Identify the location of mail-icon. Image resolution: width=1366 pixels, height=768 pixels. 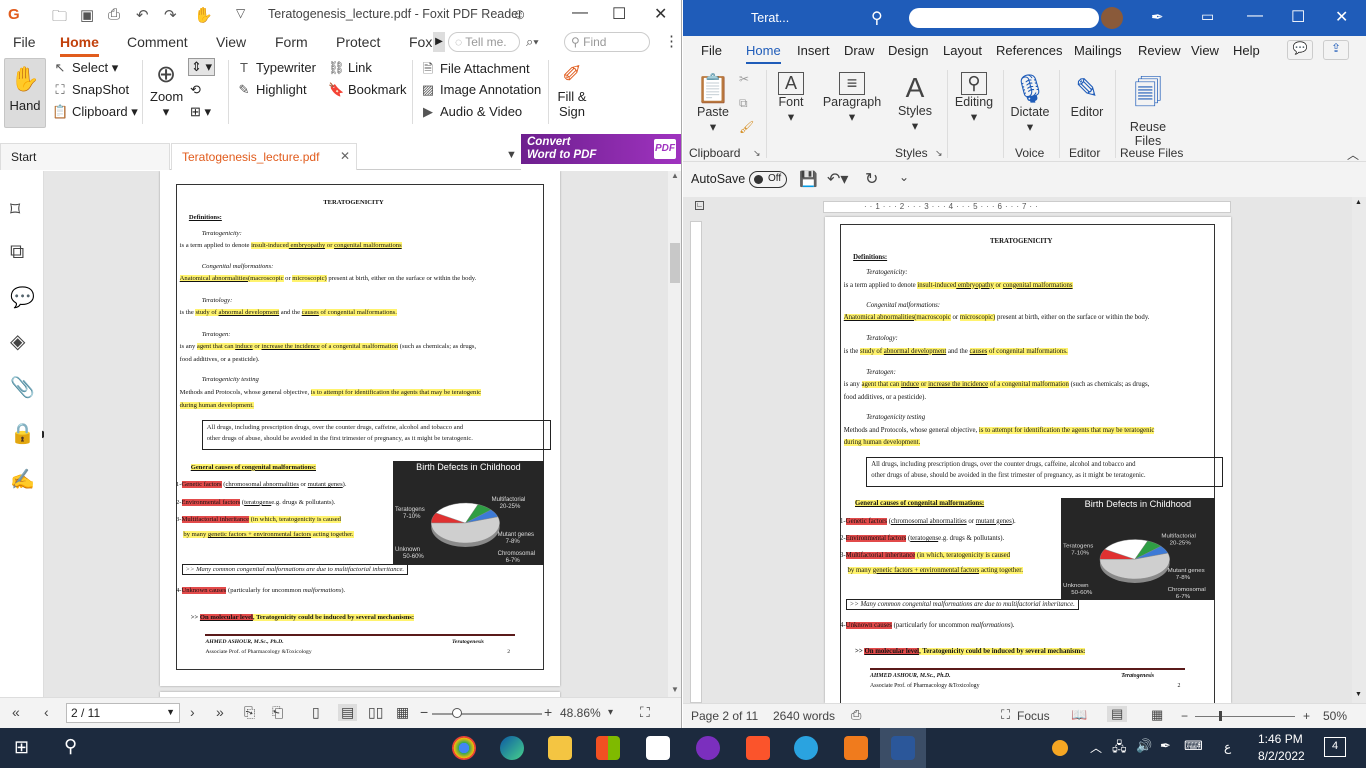
(658, 748).